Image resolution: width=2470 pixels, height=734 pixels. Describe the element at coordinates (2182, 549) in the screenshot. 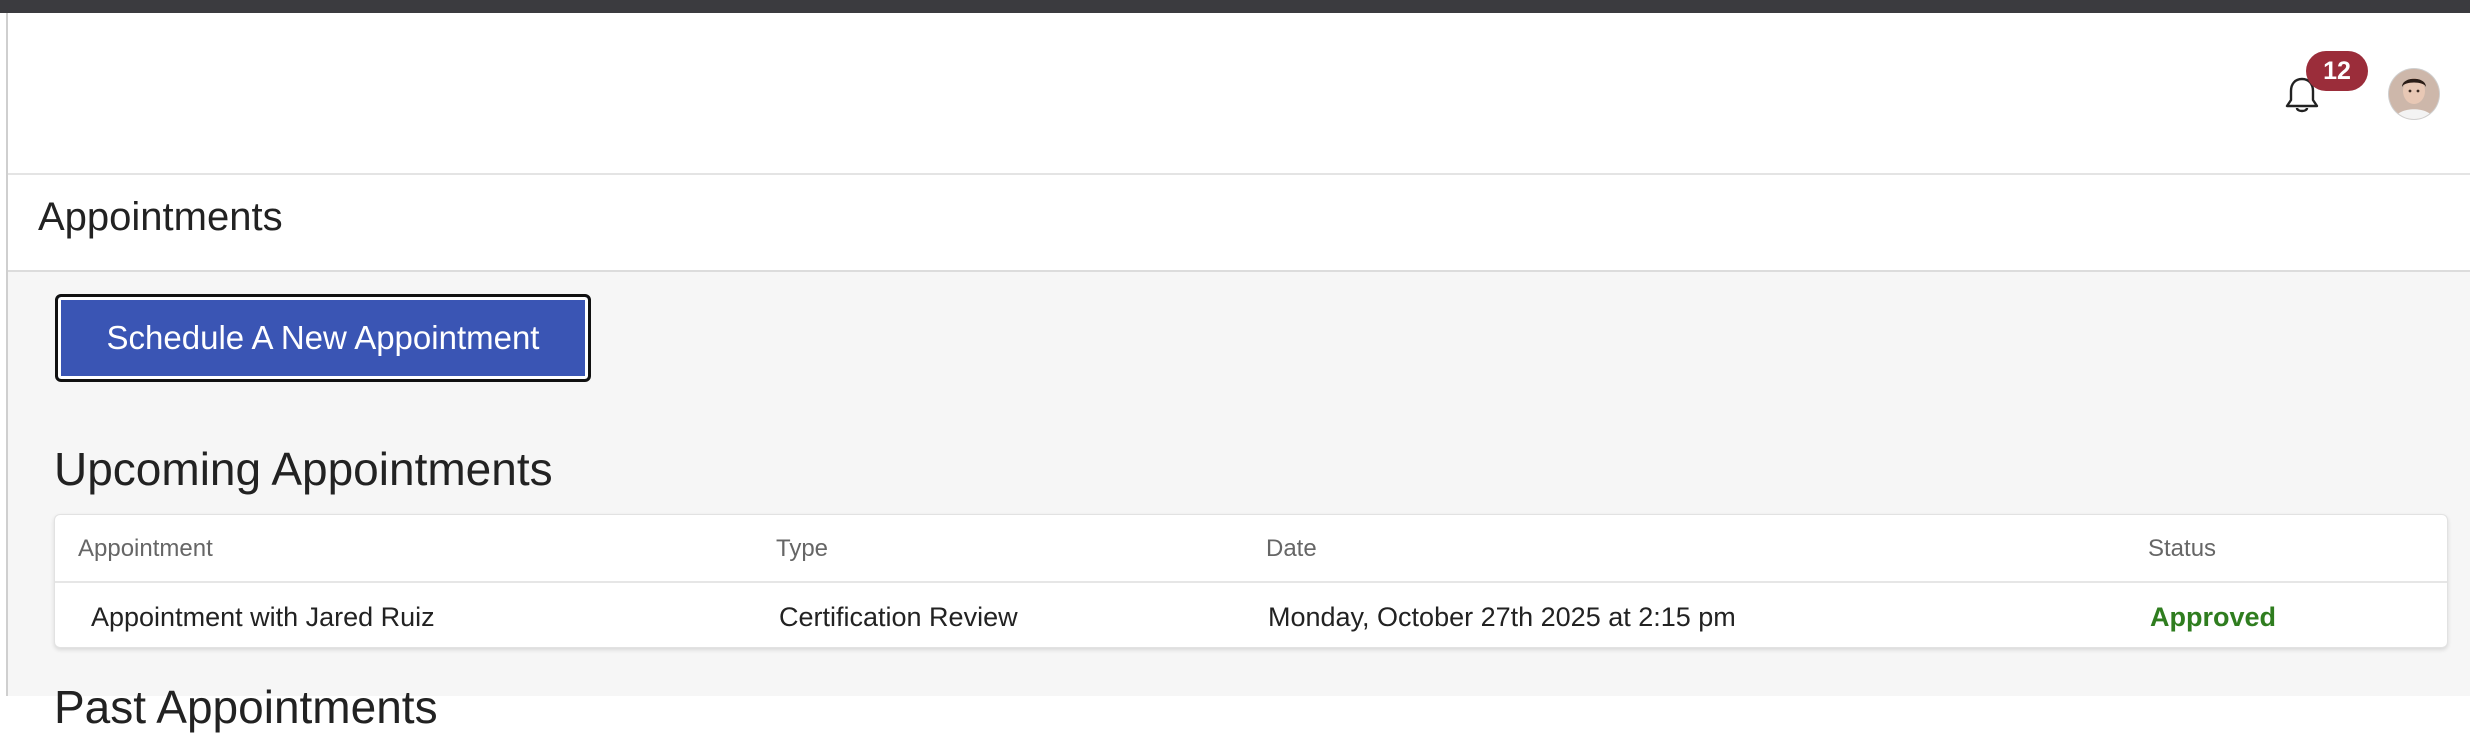

I see `column-header-status: Status` at that location.